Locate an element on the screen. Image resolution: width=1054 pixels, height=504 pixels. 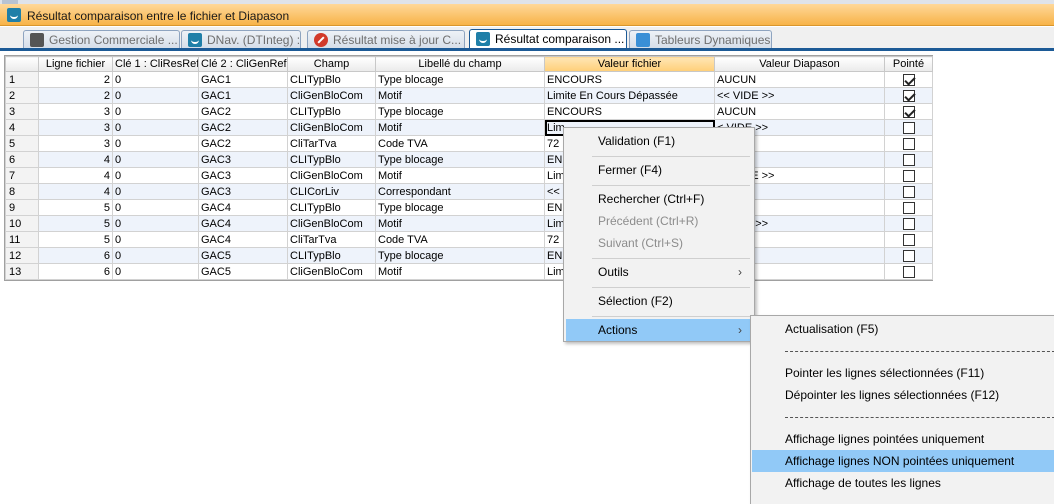
column-header-cle2: Clé 2 : CliGenRef is located at coordinates (243, 64).